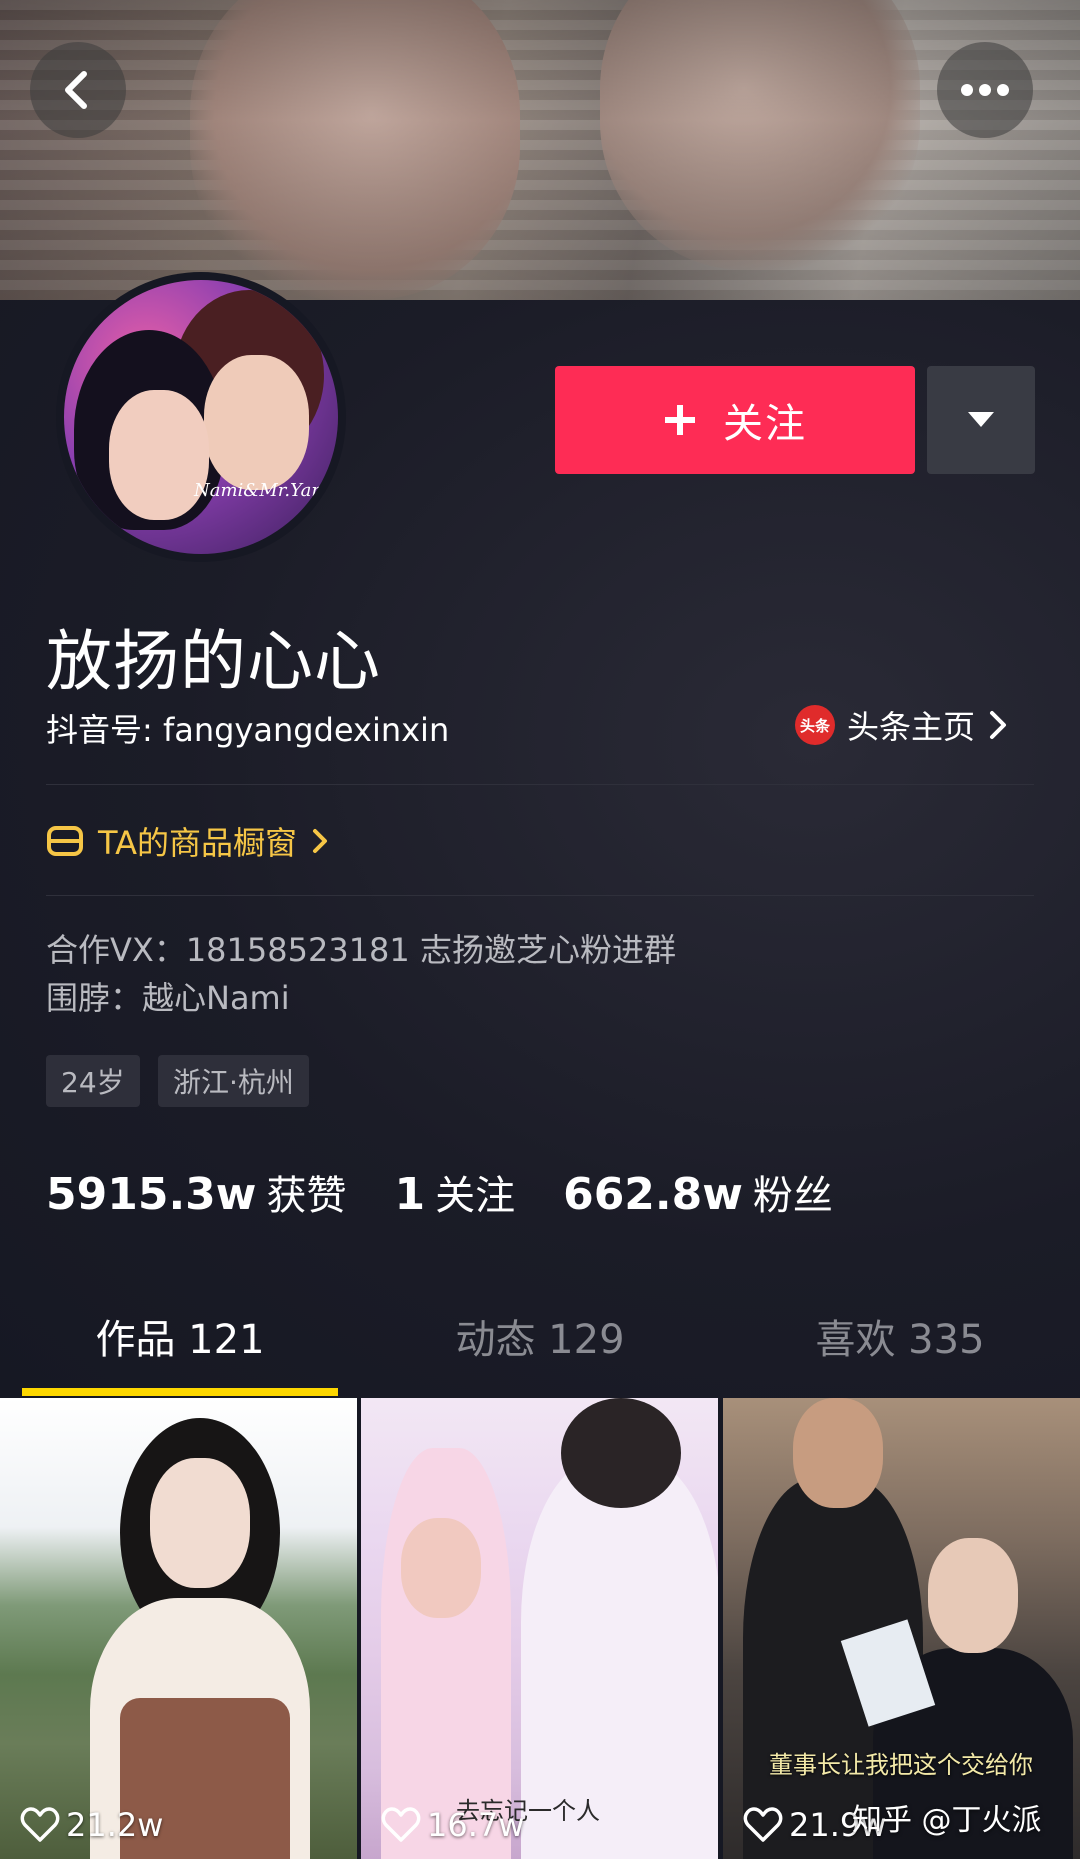  I want to click on bio-line: 合作VX：18158523181 志扬邀芝心粉进群, so click(361, 950).